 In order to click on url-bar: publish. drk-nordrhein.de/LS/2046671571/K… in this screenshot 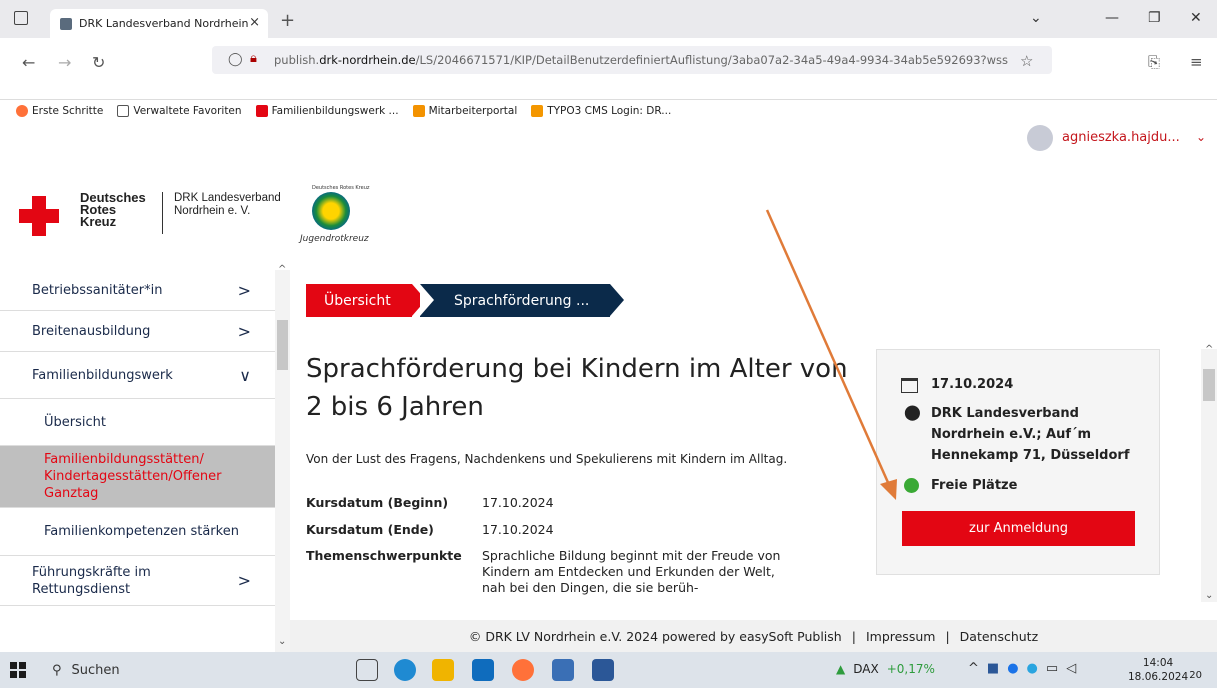, I will do `click(632, 60)`.